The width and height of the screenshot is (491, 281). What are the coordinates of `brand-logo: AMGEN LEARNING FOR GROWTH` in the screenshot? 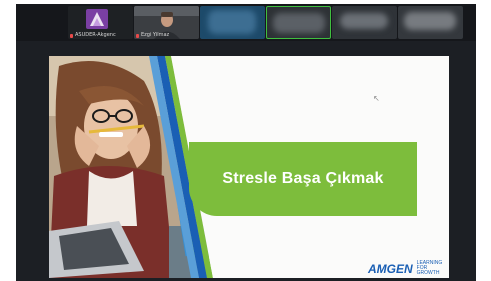 It's located at (408, 268).